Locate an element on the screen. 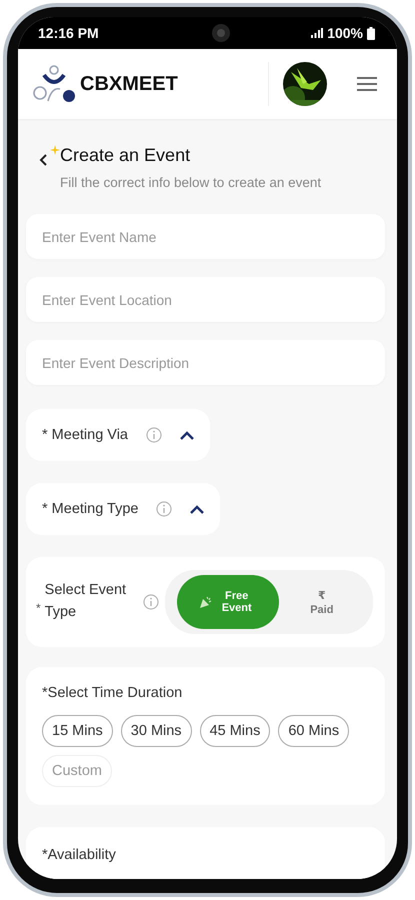  required-mark: * is located at coordinates (38, 608).